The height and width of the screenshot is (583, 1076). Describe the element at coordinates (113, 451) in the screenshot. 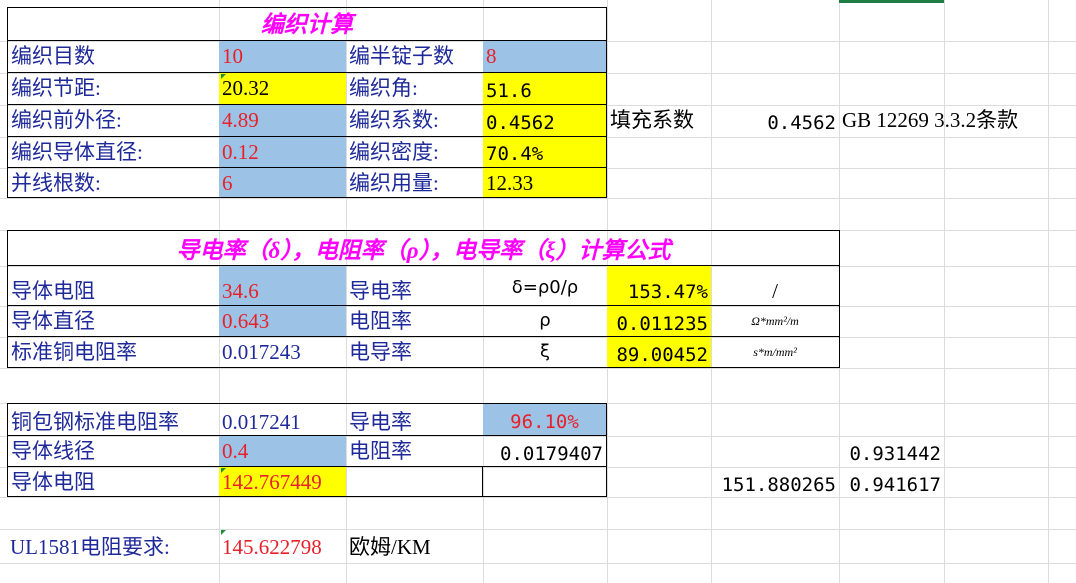

I see `ccs-label-wire-diameter: 导体线径` at that location.